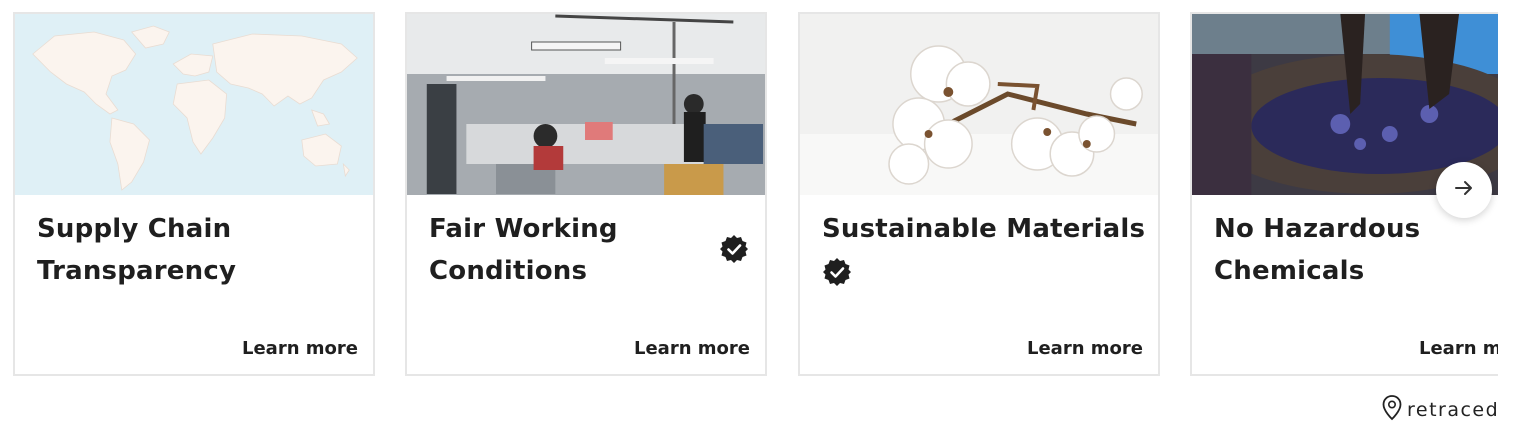 The width and height of the screenshot is (1519, 437). What do you see at coordinates (137, 250) in the screenshot?
I see `card-title: Supply Chain Transparency` at bounding box center [137, 250].